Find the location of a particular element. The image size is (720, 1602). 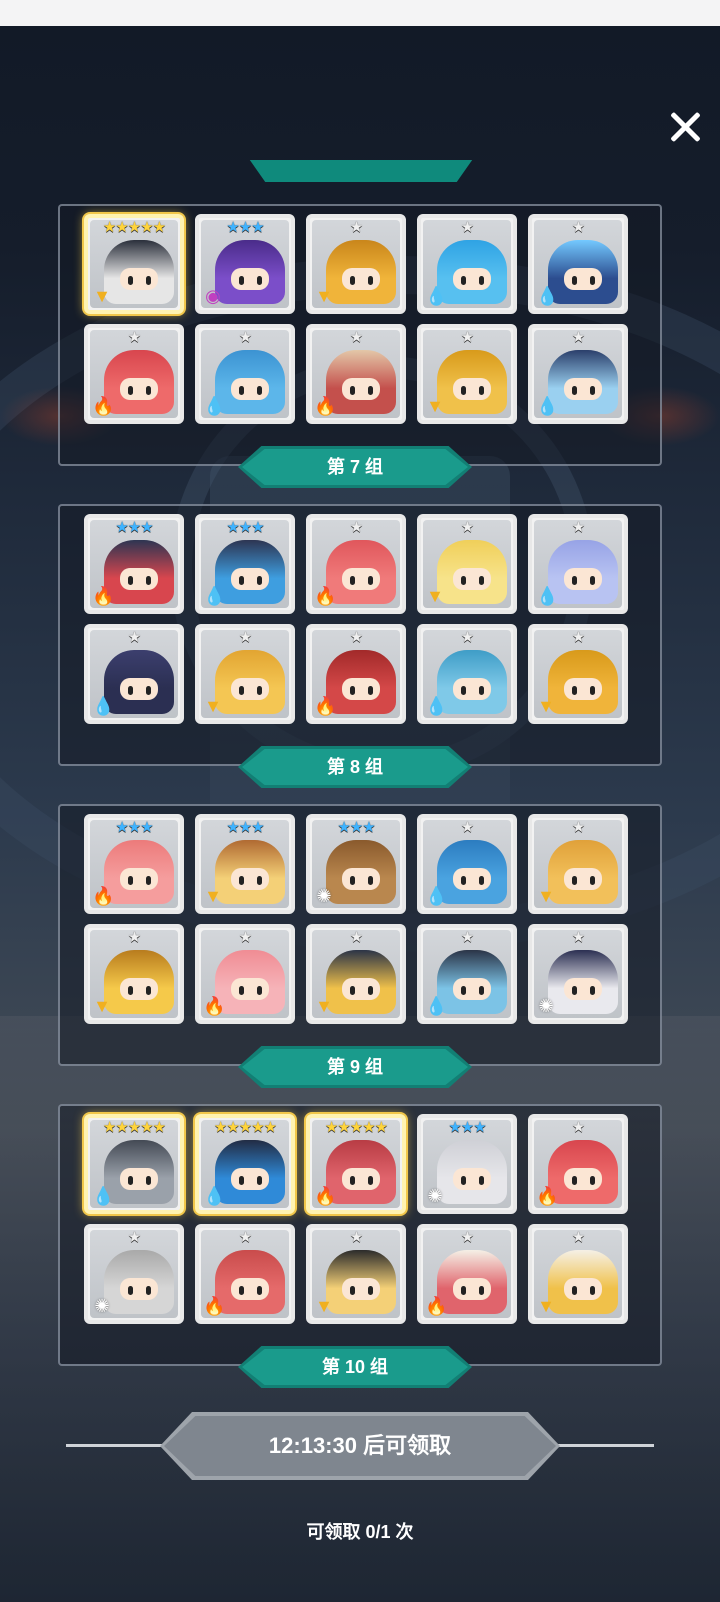

claim-button-label: 12:13:30 后可领取 is located at coordinates (360, 1445).